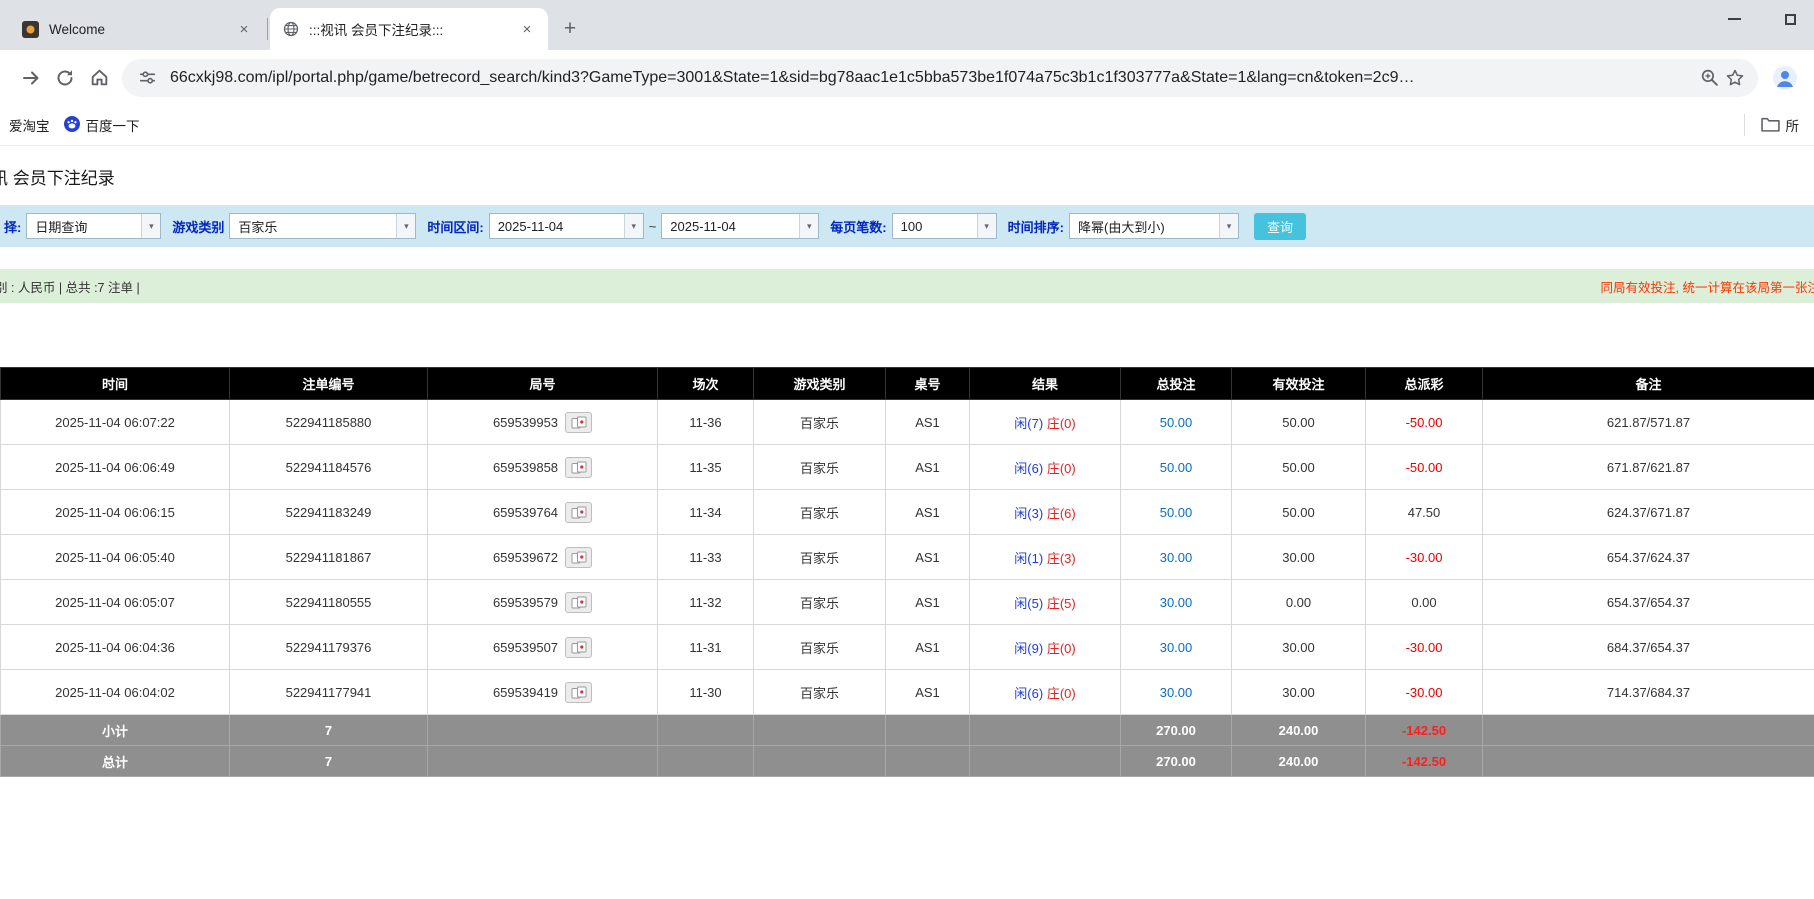 This screenshot has width=1814, height=899. I want to click on bookmark-star-icon, so click(1735, 78).